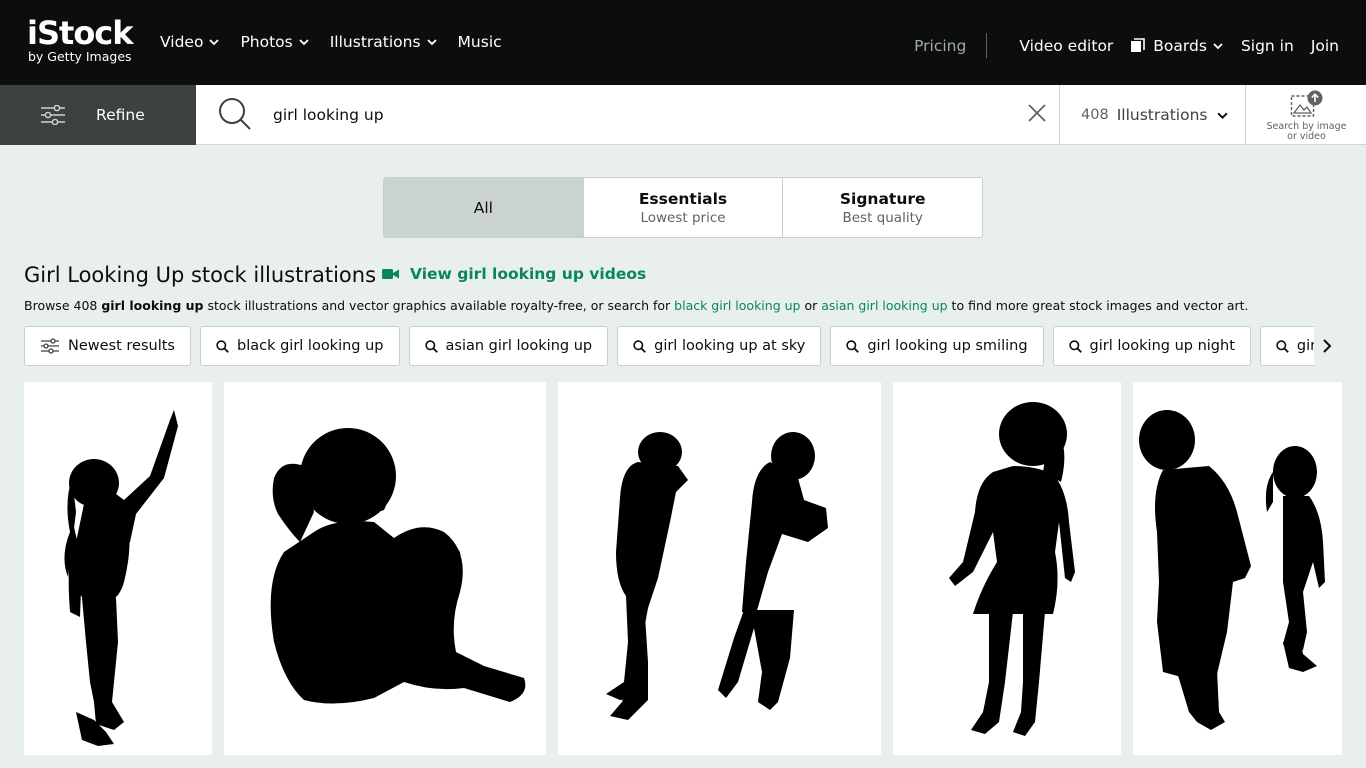  Describe the element at coordinates (1066, 46) in the screenshot. I see `video-editor-link: Video editor` at that location.